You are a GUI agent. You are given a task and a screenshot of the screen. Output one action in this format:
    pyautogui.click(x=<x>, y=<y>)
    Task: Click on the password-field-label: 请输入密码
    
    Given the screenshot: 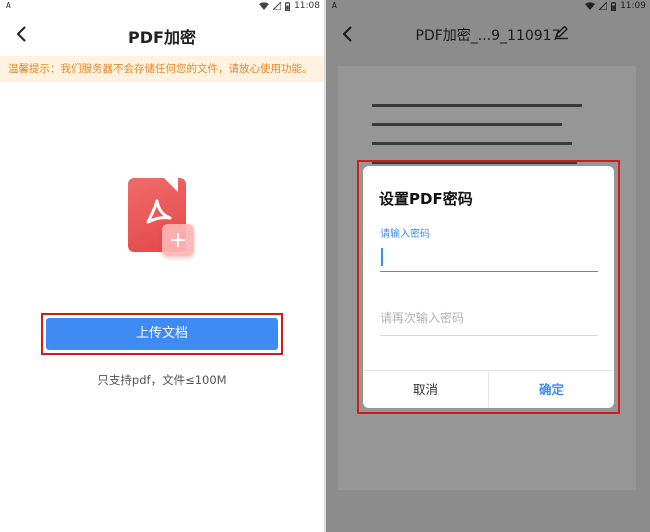 What is the action you would take?
    pyautogui.click(x=405, y=234)
    